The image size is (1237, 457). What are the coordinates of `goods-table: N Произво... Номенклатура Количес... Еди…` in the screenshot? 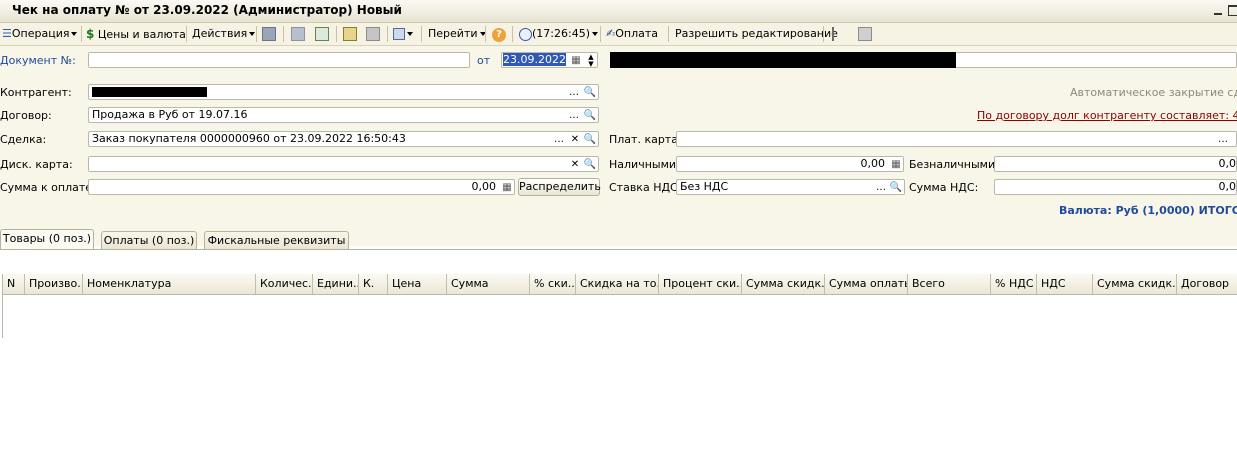 It's located at (619, 306).